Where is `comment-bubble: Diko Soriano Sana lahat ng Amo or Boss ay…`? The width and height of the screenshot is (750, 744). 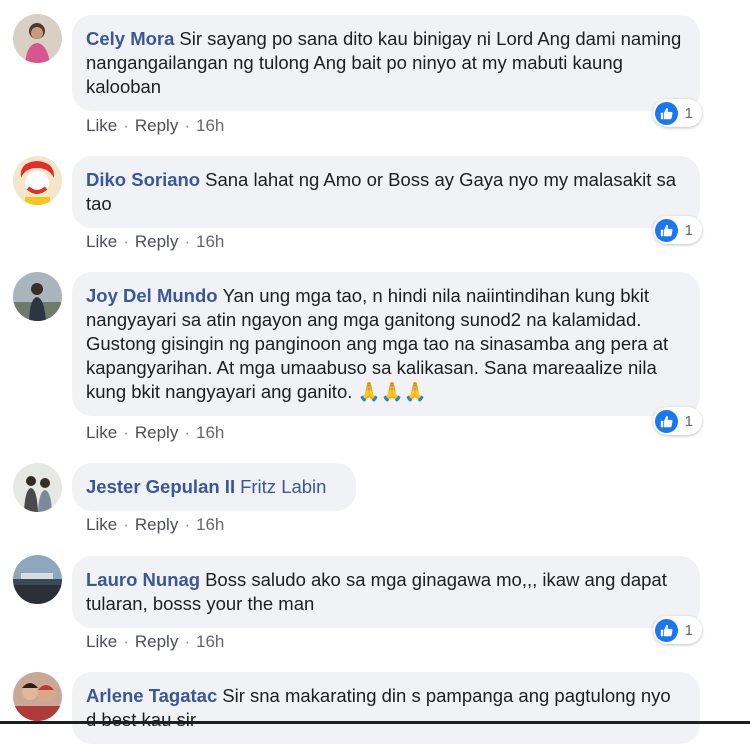 comment-bubble: Diko Soriano Sana lahat ng Amo or Boss ay… is located at coordinates (386, 192).